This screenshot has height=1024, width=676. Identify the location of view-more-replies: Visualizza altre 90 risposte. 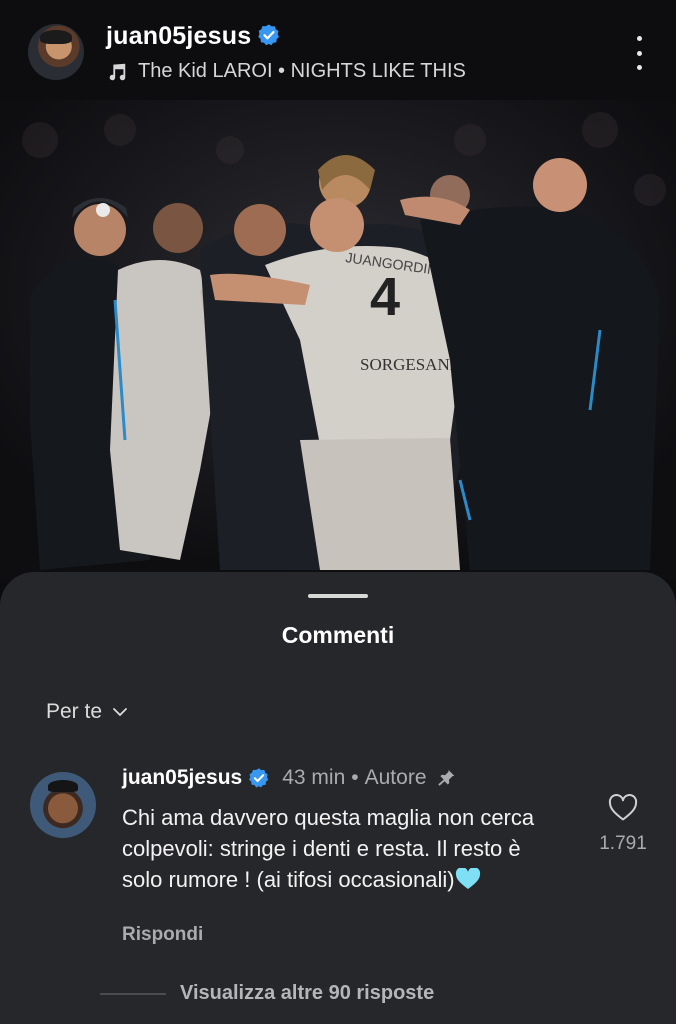
(267, 993).